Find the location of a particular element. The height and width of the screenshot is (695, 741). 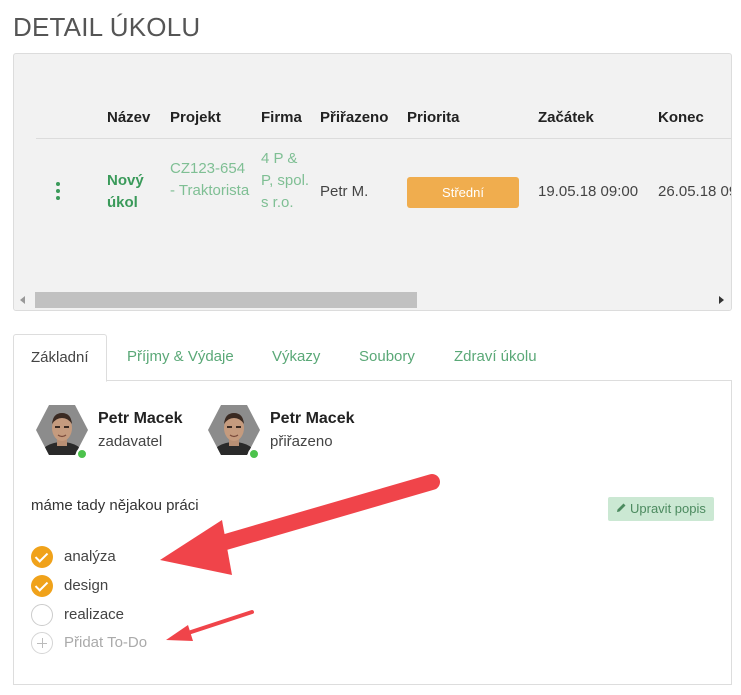

edit-description-button: Upravit popis is located at coordinates (661, 509).